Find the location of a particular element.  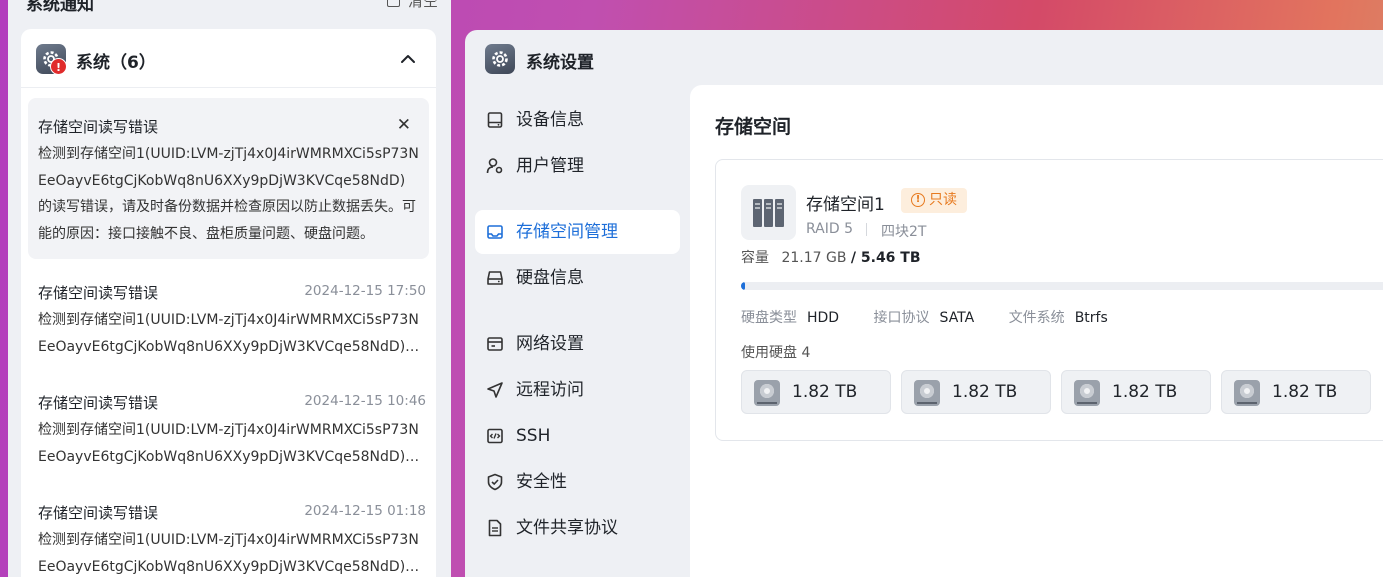

server-icon is located at coordinates (768, 212).